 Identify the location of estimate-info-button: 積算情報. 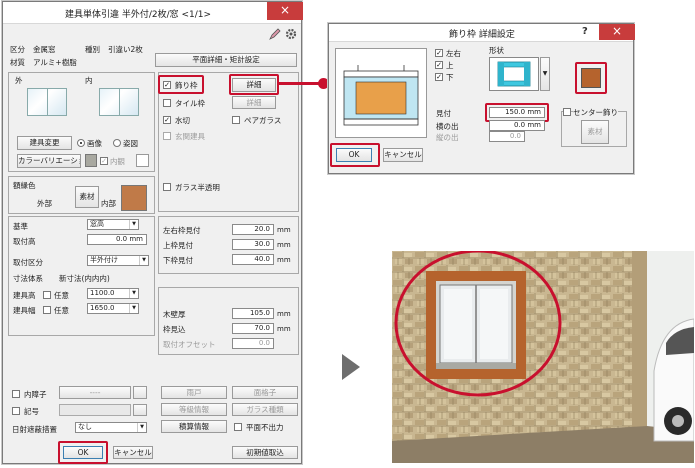
(194, 426).